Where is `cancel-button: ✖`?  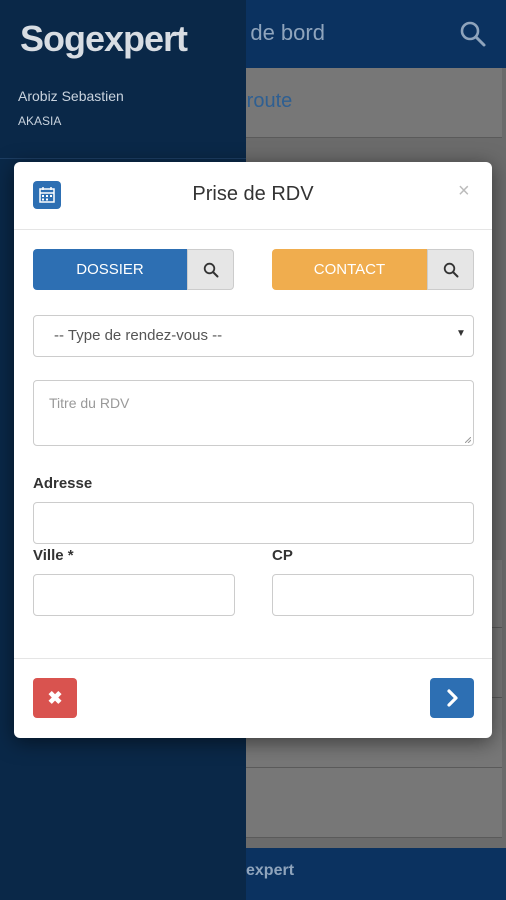
cancel-button: ✖ is located at coordinates (55, 698).